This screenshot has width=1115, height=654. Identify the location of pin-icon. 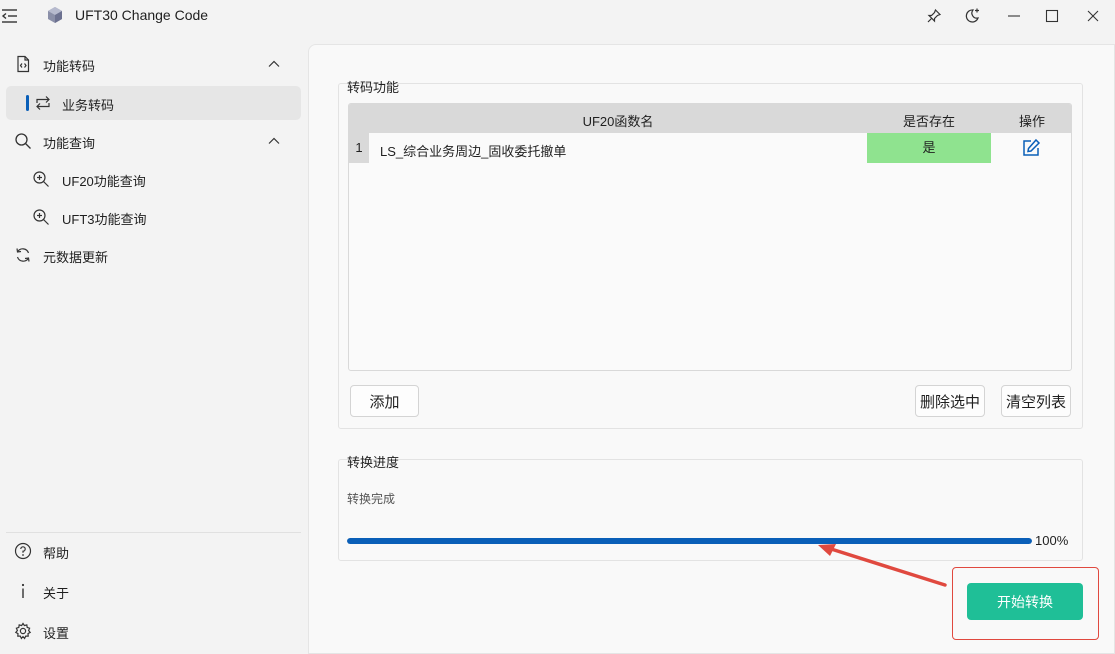
(934, 16).